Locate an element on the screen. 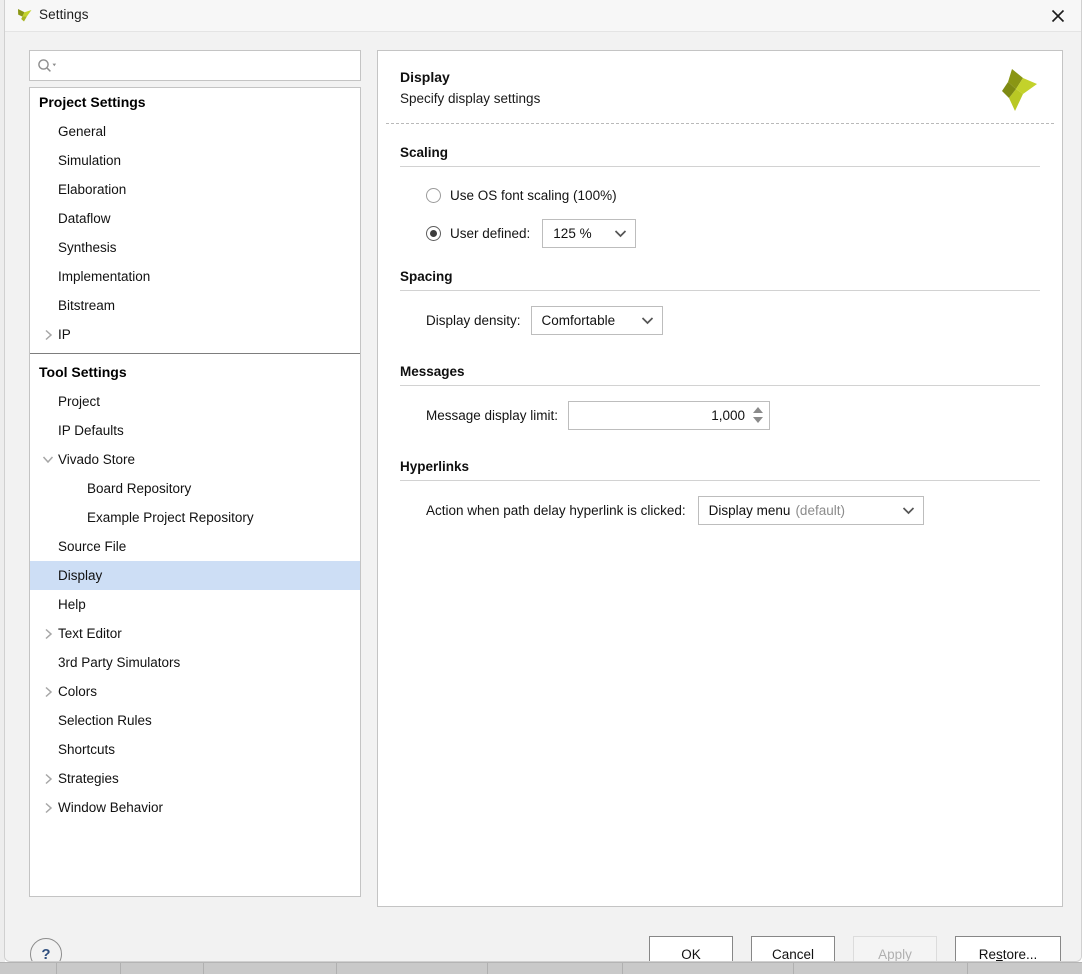  sidebar-item-bitstream: Bitstream is located at coordinates (195, 305).